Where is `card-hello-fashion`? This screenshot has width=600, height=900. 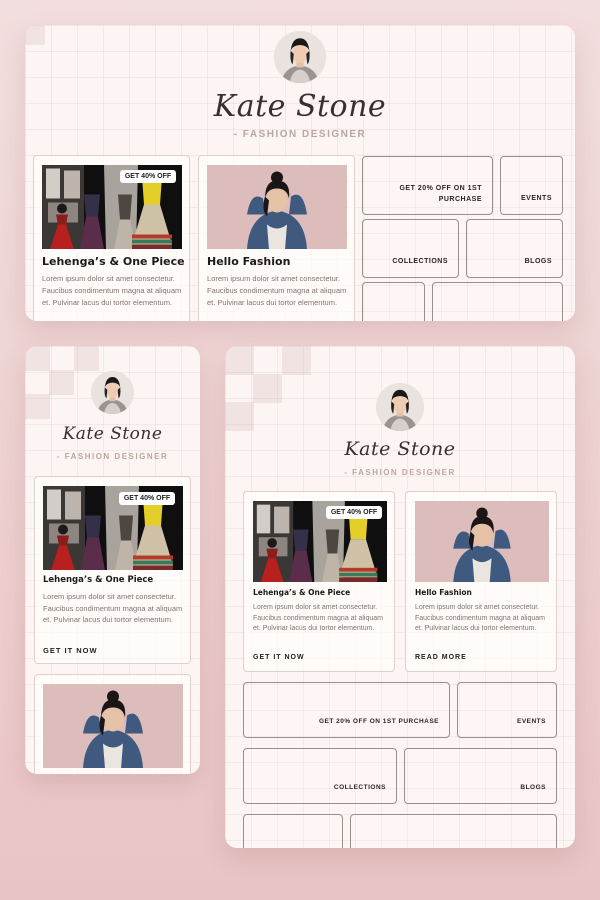 card-hello-fashion is located at coordinates (112, 724).